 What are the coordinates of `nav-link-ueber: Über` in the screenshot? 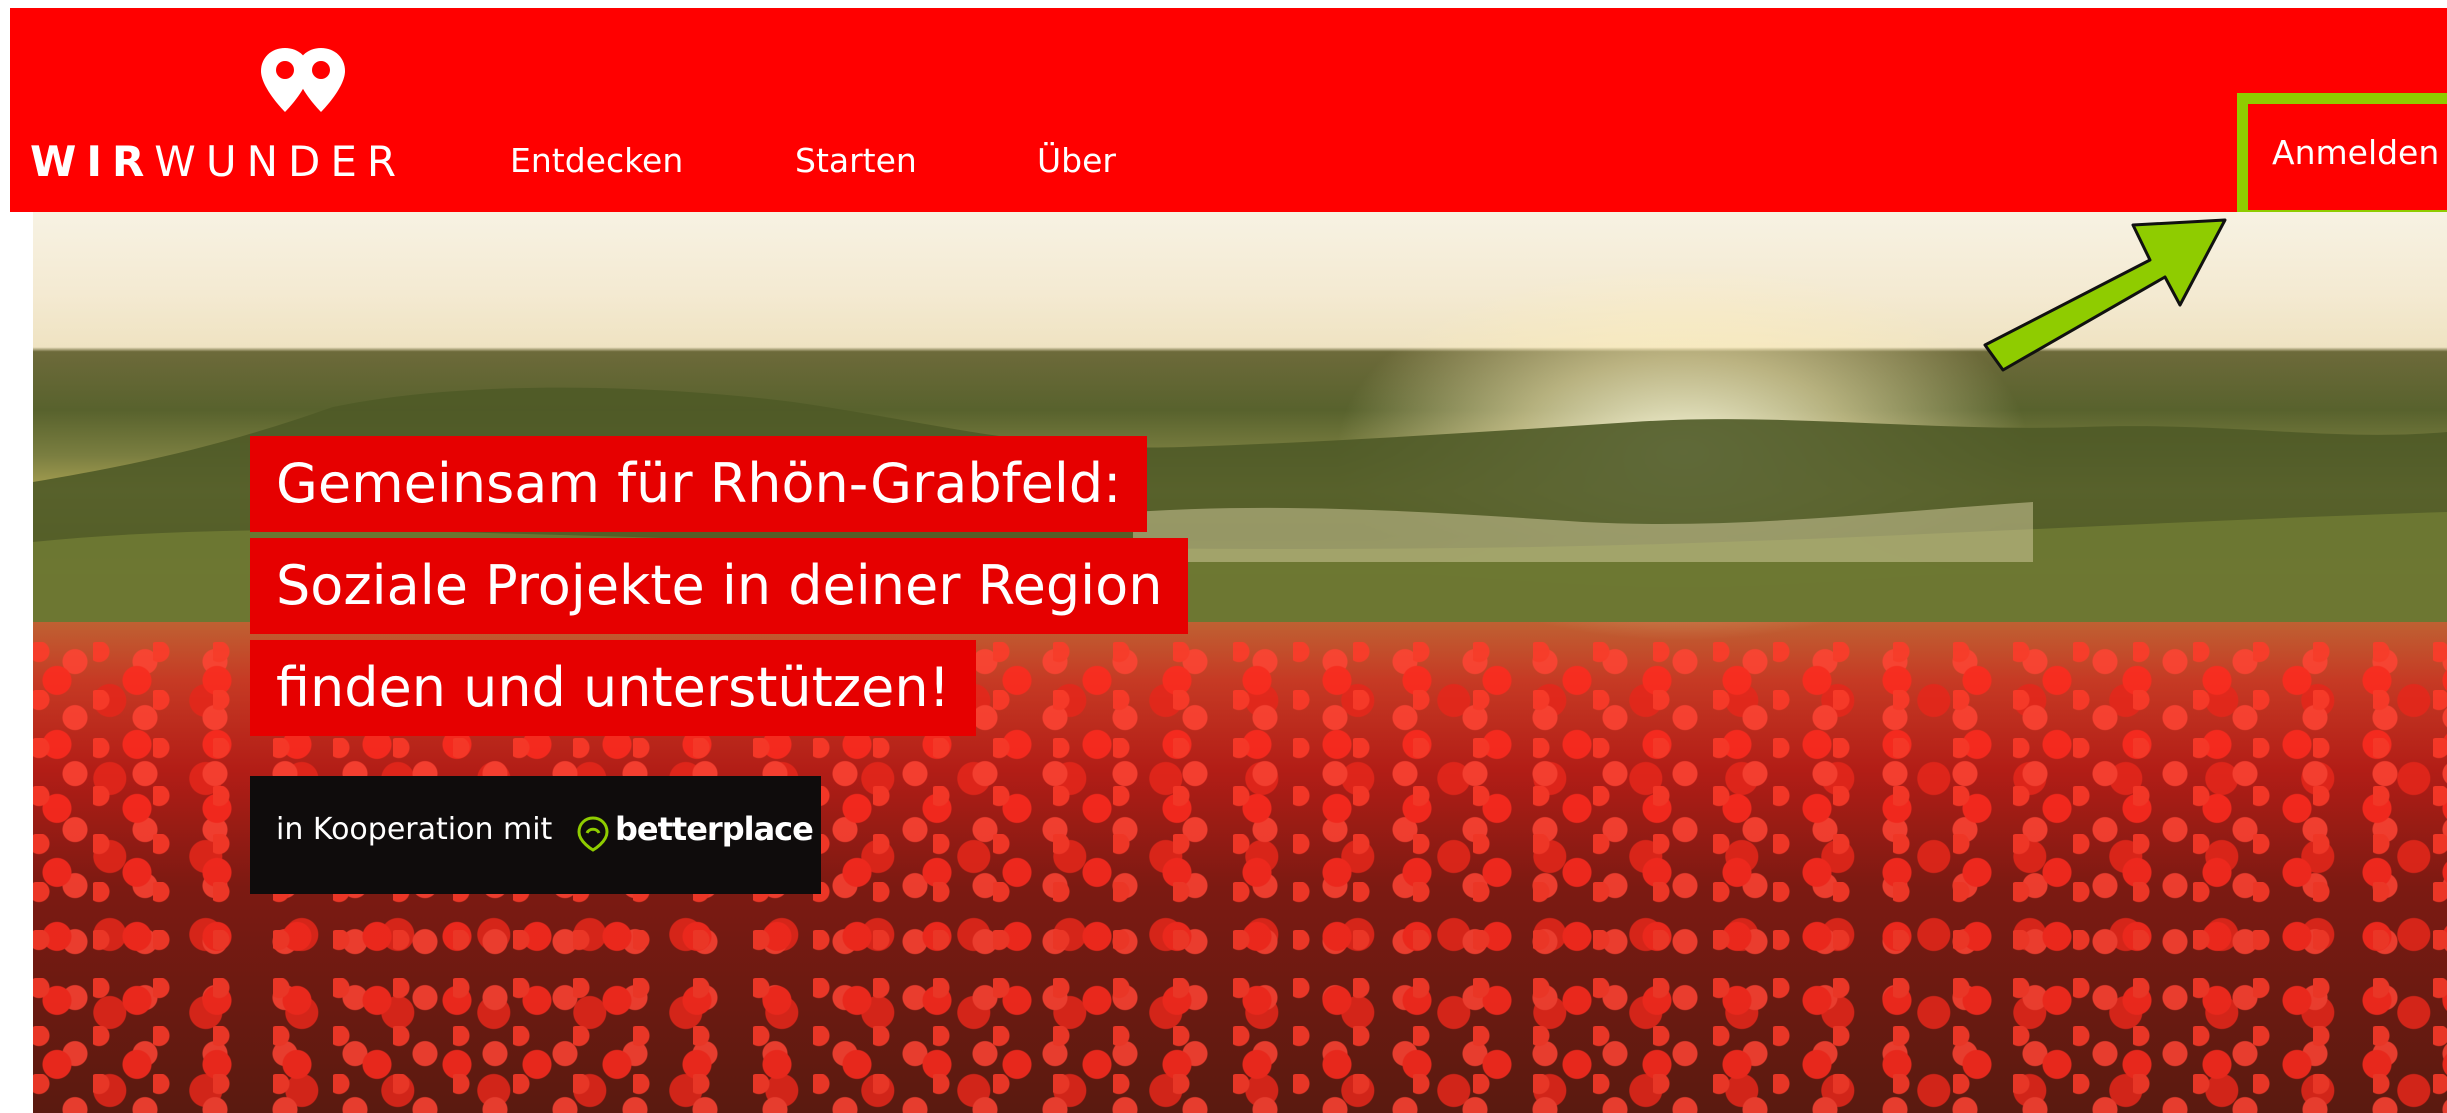 It's located at (1076, 160).